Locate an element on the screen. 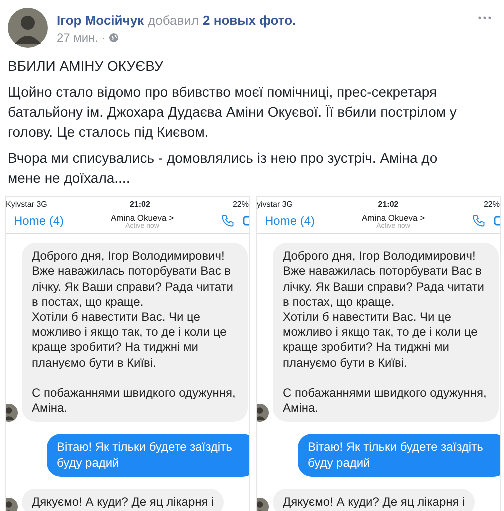 The image size is (504, 511). carrier-text: Kyivstar 3G is located at coordinates (27, 204).